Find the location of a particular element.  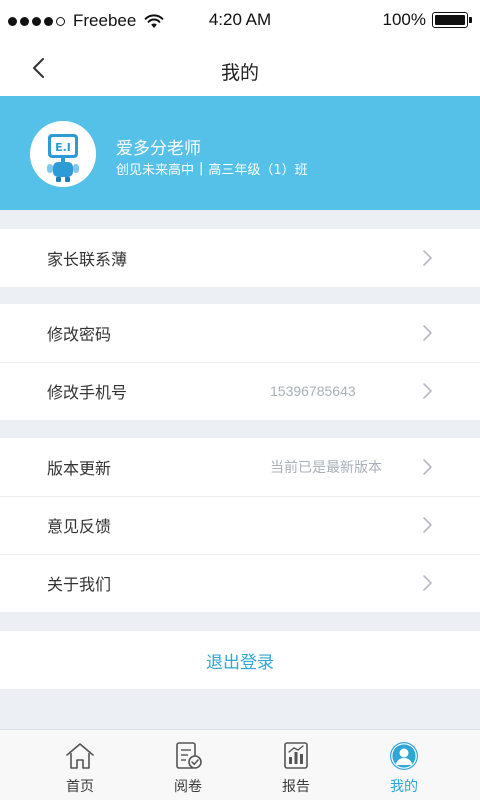

class-name: 高三年级（1）班 is located at coordinates (258, 170).